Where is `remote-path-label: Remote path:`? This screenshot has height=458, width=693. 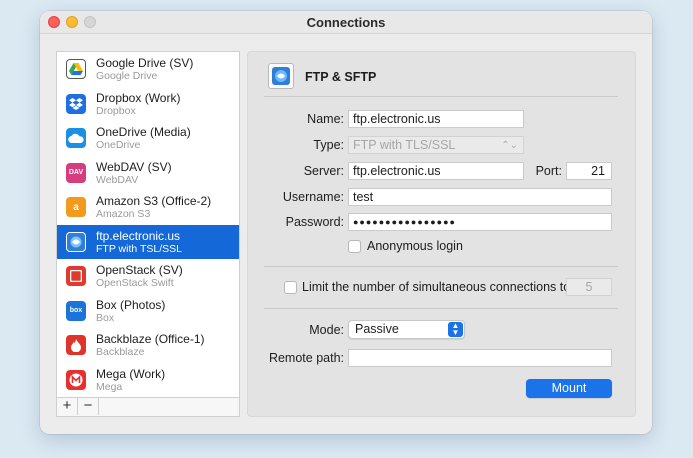 remote-path-label: Remote path: is located at coordinates (306, 358).